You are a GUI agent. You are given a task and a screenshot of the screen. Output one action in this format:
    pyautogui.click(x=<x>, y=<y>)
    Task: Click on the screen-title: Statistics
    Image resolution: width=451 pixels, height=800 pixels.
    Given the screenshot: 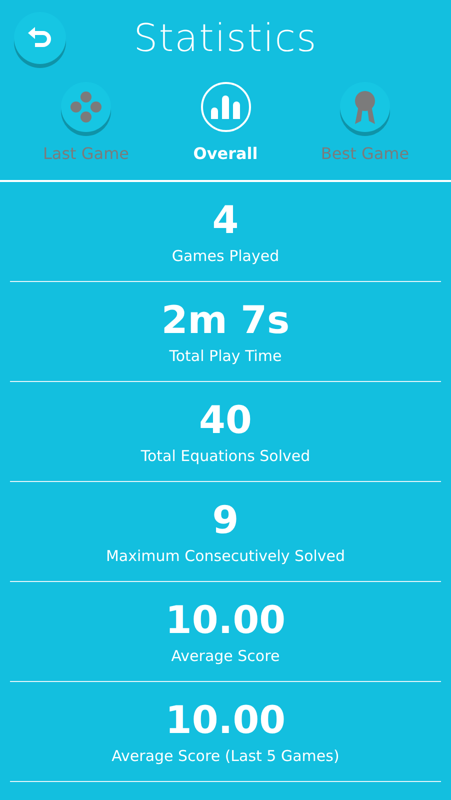 What is the action you would take?
    pyautogui.click(x=226, y=38)
    